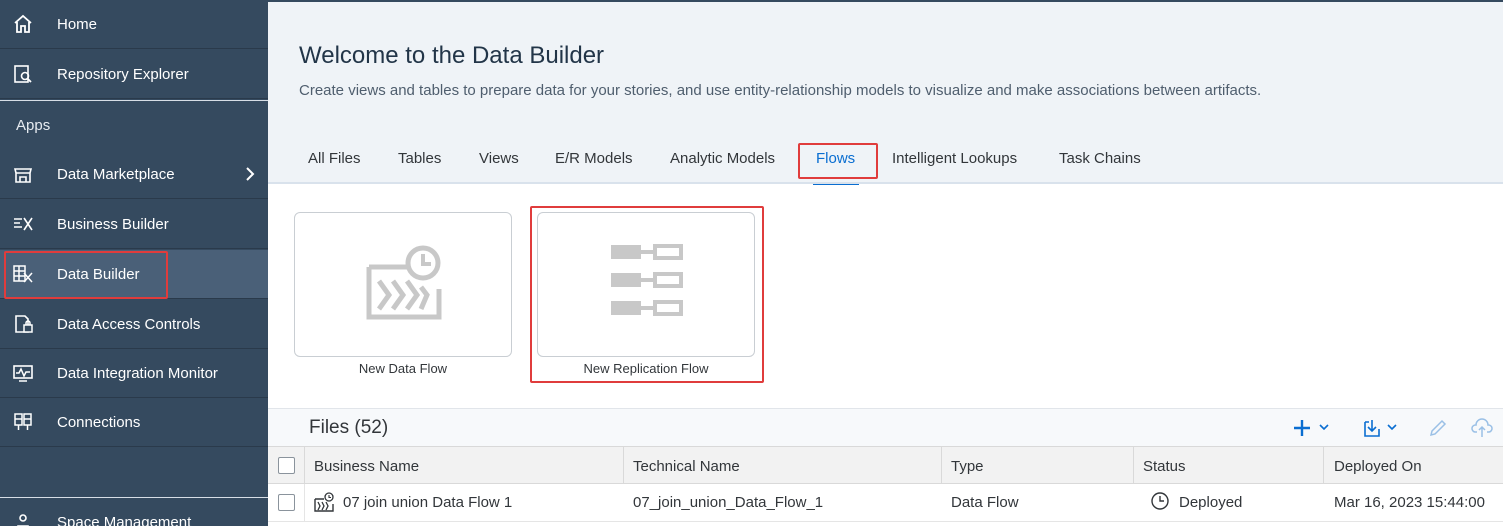 Image resolution: width=1503 pixels, height=526 pixels. What do you see at coordinates (250, 174) in the screenshot?
I see `chevron-right-icon` at bounding box center [250, 174].